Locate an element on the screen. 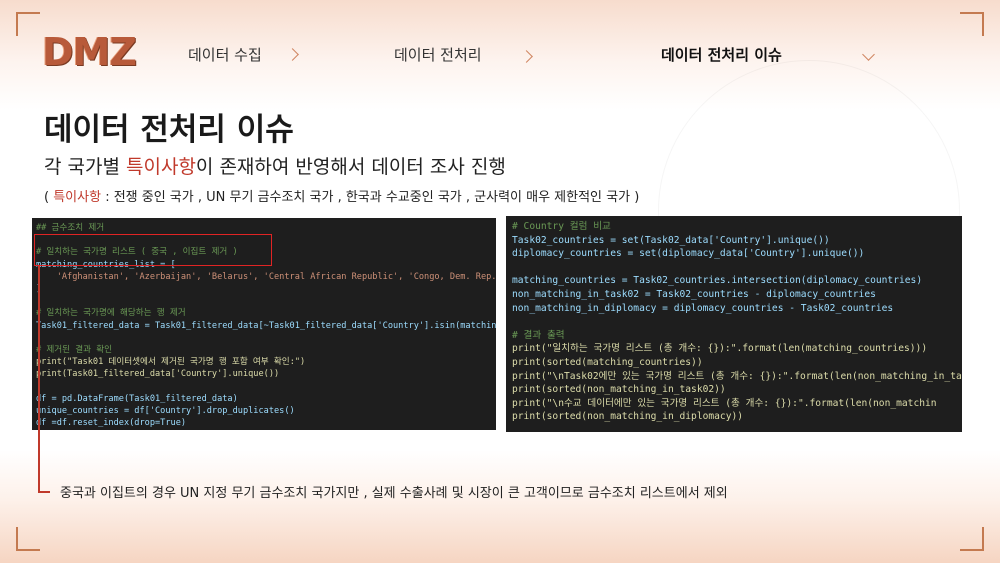 This screenshot has height=563, width=1000. code-line: df = pd.DataFrame(Task01_filtered_data) is located at coordinates (137, 398).